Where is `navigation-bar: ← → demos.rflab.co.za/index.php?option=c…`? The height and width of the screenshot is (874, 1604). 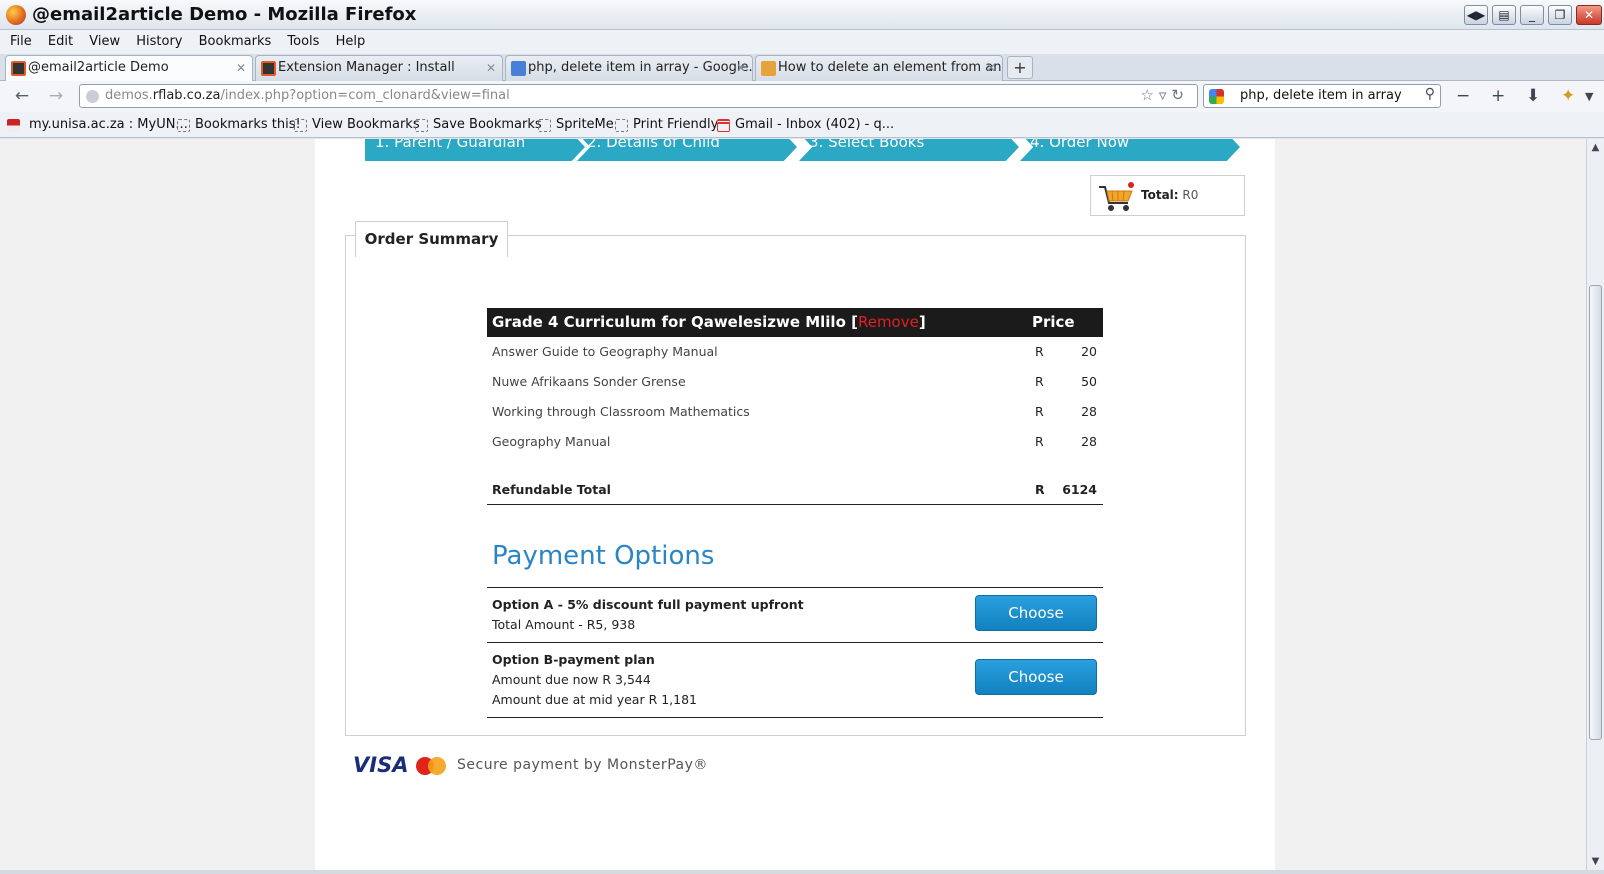
navigation-bar: ← → demos.rflab.co.za/index.php?option=c… is located at coordinates (802, 96).